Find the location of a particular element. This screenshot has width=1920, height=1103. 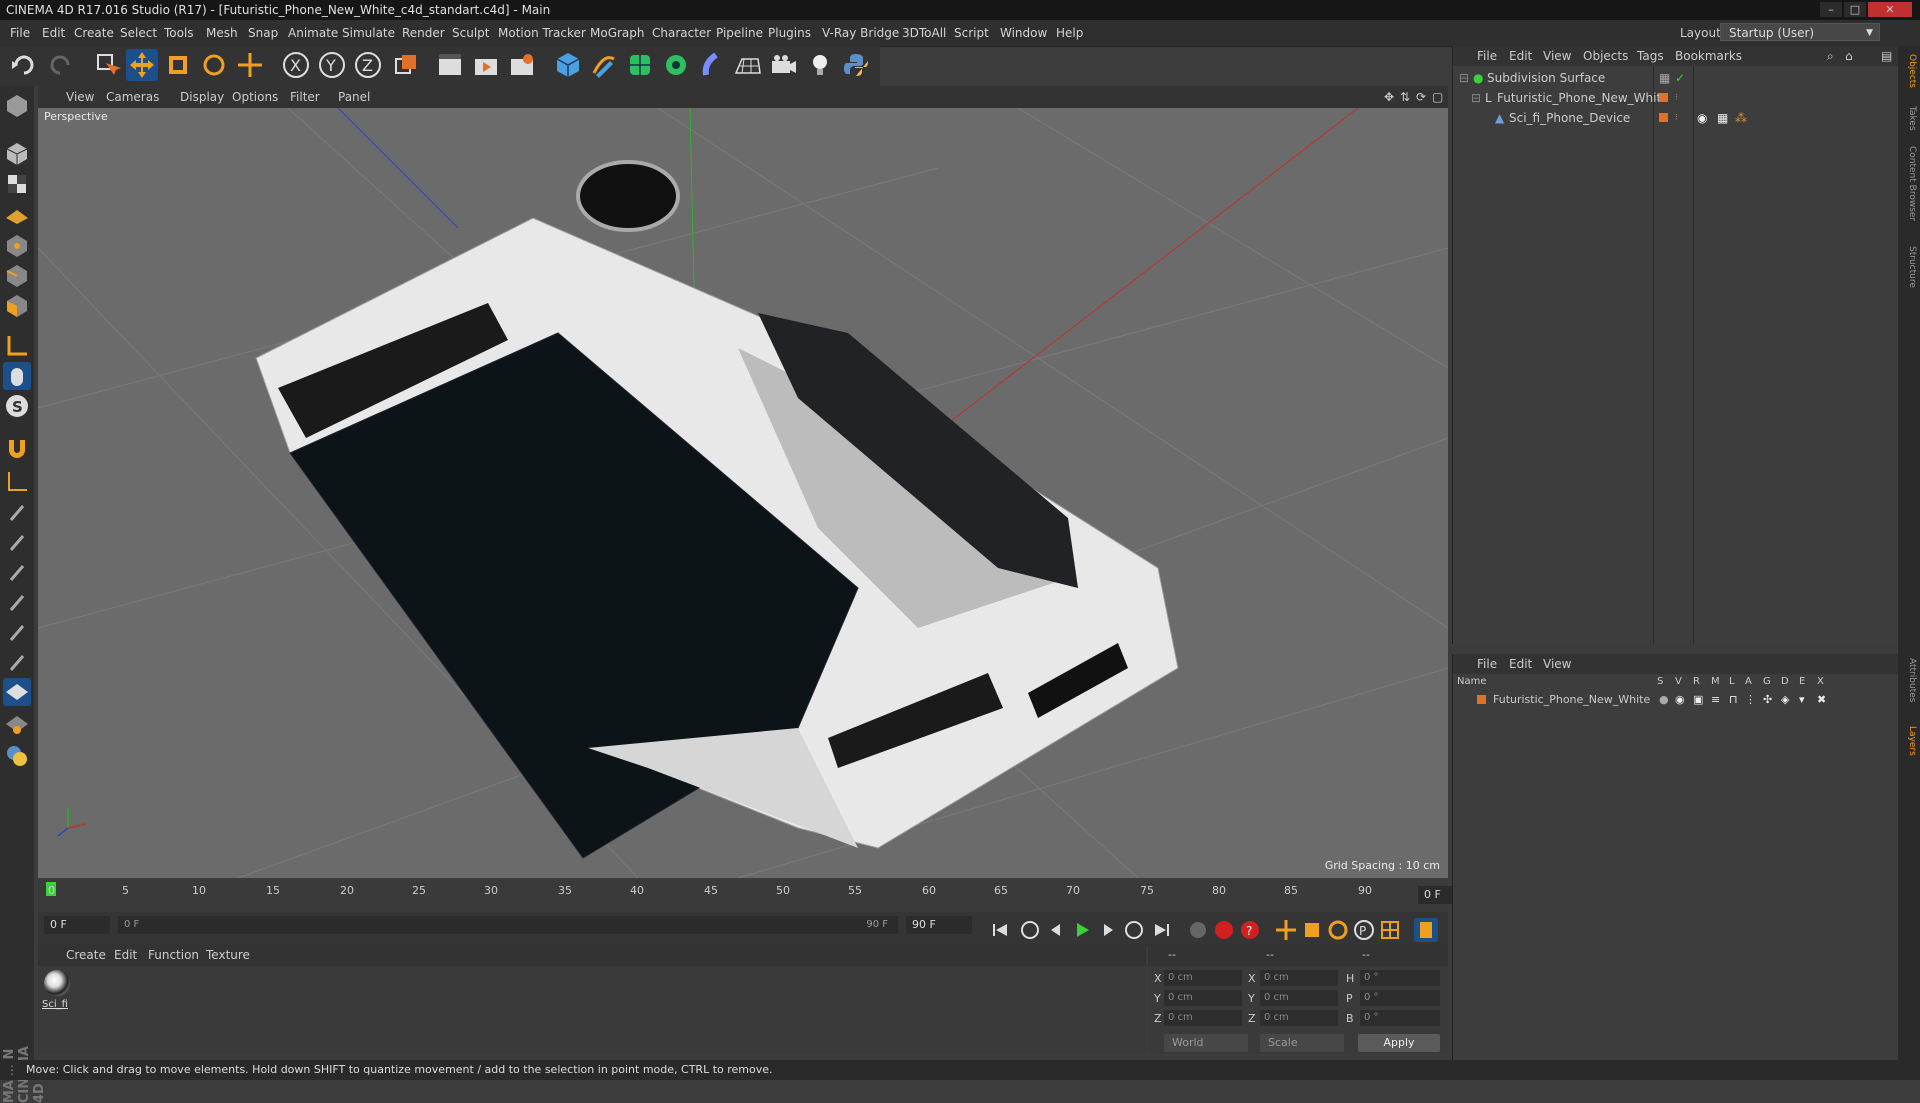

next-key-button is located at coordinates (1134, 930).